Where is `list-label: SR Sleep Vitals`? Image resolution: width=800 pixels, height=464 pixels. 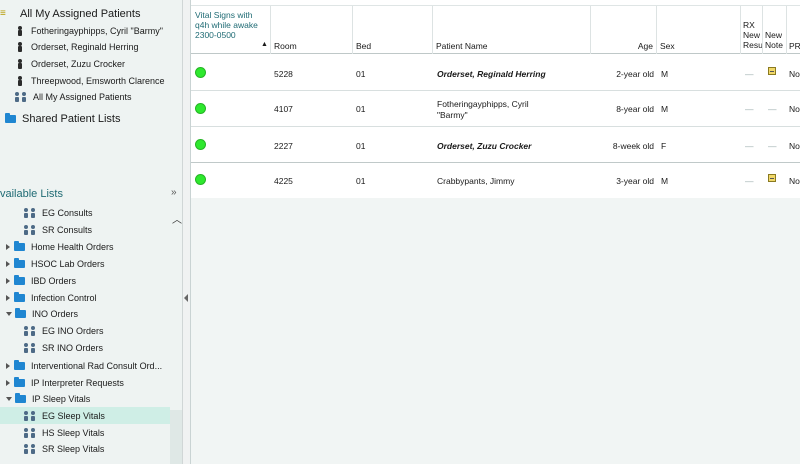 list-label: SR Sleep Vitals is located at coordinates (73, 448).